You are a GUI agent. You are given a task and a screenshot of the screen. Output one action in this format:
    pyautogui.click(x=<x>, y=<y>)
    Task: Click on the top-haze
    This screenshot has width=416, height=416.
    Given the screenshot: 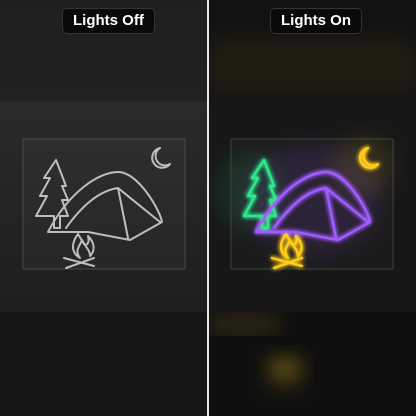 What is the action you would take?
    pyautogui.click(x=312, y=65)
    